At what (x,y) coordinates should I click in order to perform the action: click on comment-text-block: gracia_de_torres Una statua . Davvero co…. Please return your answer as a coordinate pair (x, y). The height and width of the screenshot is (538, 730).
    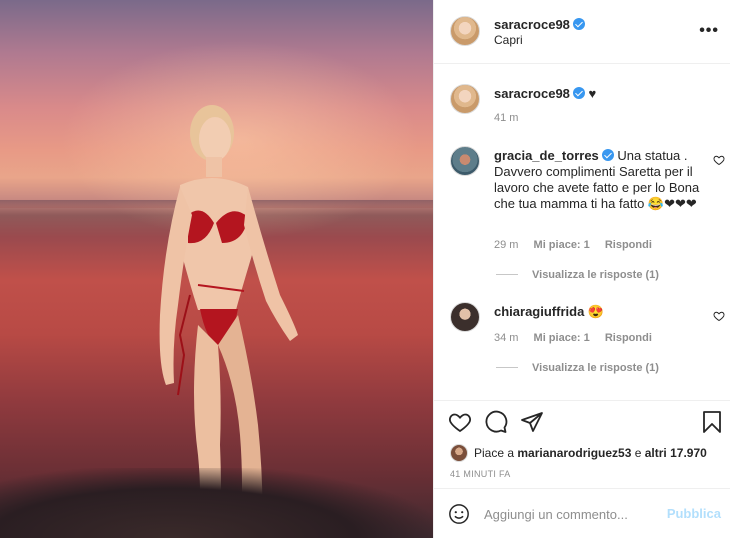
    Looking at the image, I should click on (597, 180).